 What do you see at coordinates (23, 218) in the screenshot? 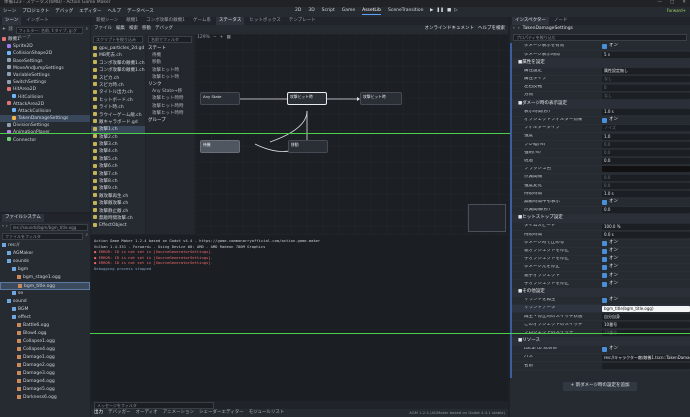
I see `tab-filesystem: ファイルシステム` at bounding box center [23, 218].